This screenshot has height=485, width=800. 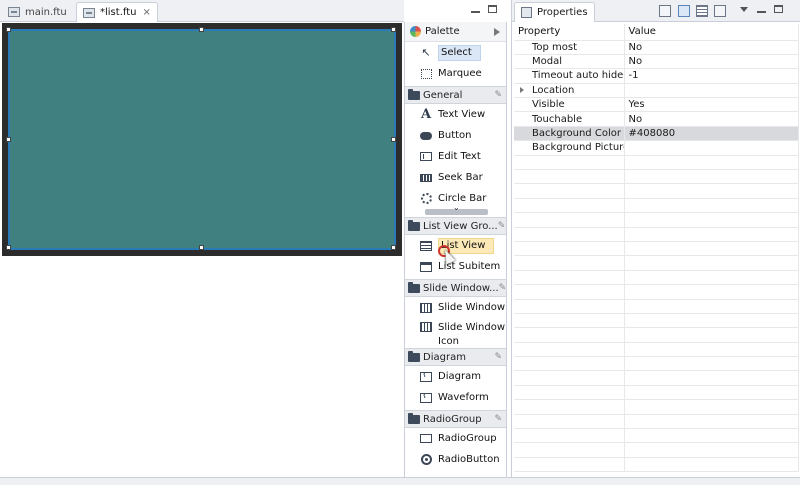 What do you see at coordinates (569, 47) in the screenshot?
I see `property-name-cell: Top most` at bounding box center [569, 47].